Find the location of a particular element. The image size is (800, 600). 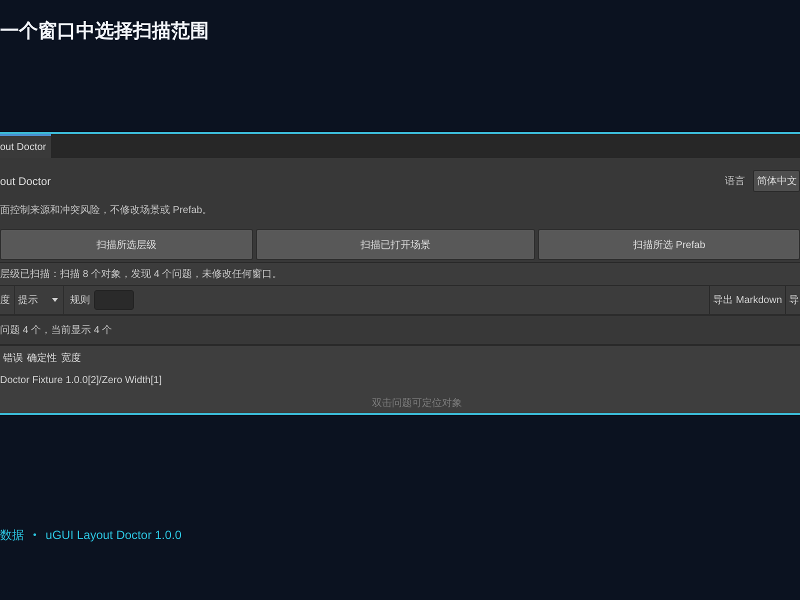

rule-input-field is located at coordinates (114, 300).